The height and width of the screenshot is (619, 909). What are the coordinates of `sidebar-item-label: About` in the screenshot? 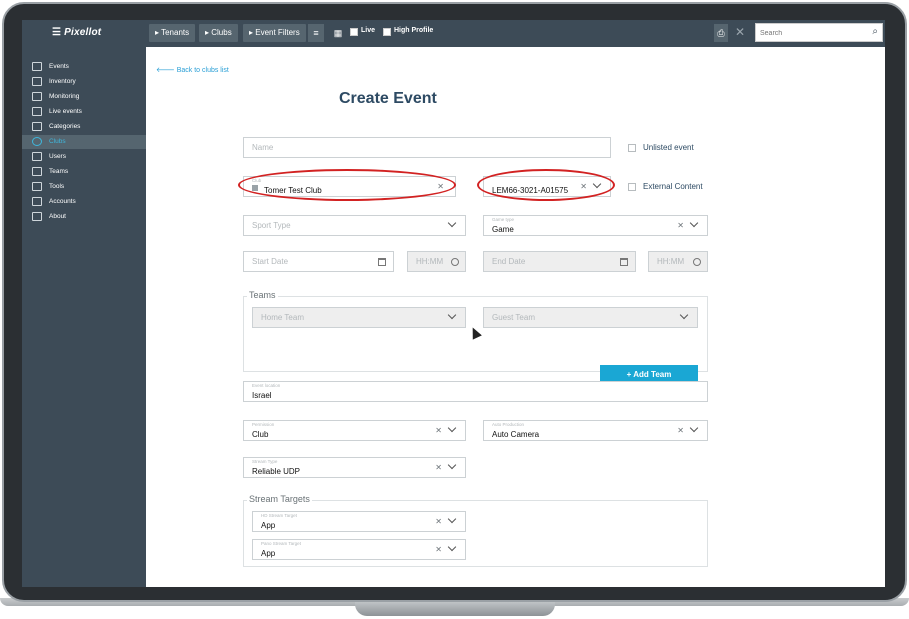 It's located at (57, 216).